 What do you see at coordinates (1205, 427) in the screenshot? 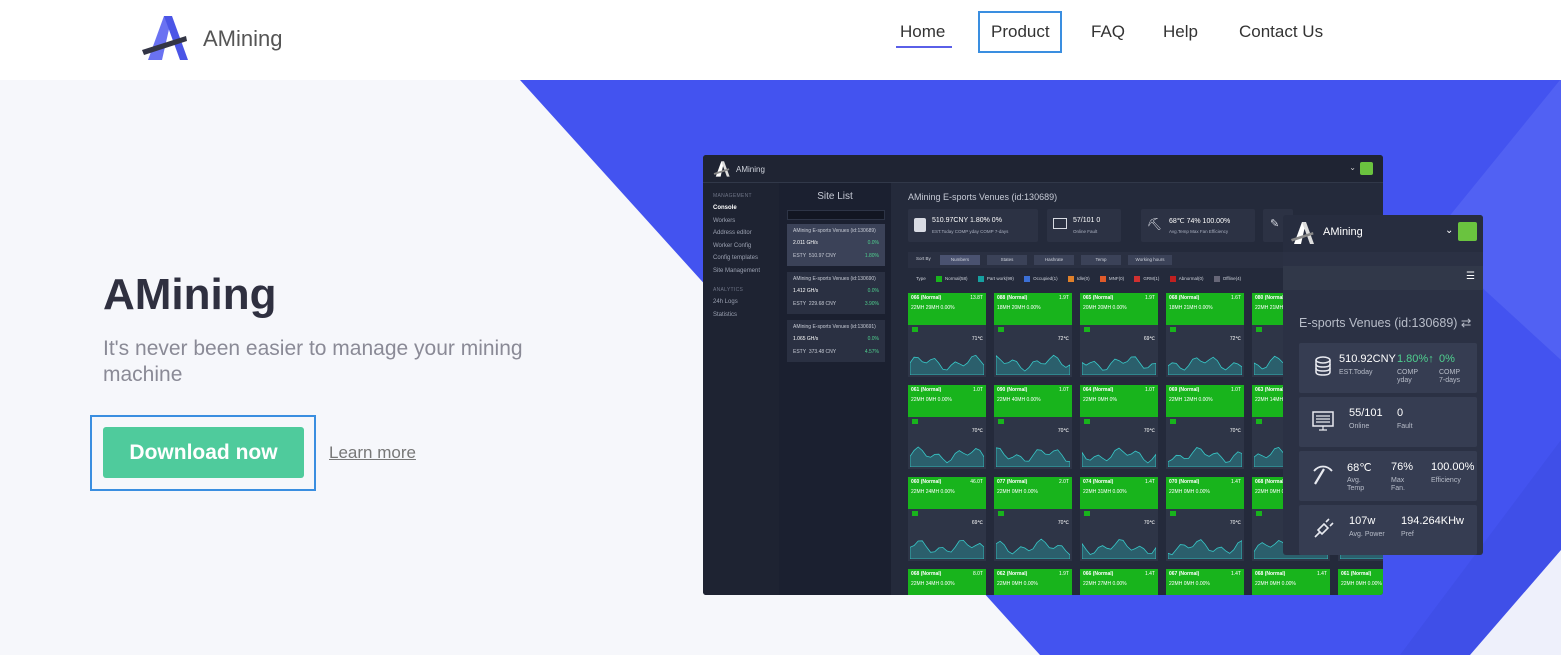
I see `miner-card: 069 (Normal) 1.0T 22MH 12MH 0.00% 70℃` at bounding box center [1205, 427].